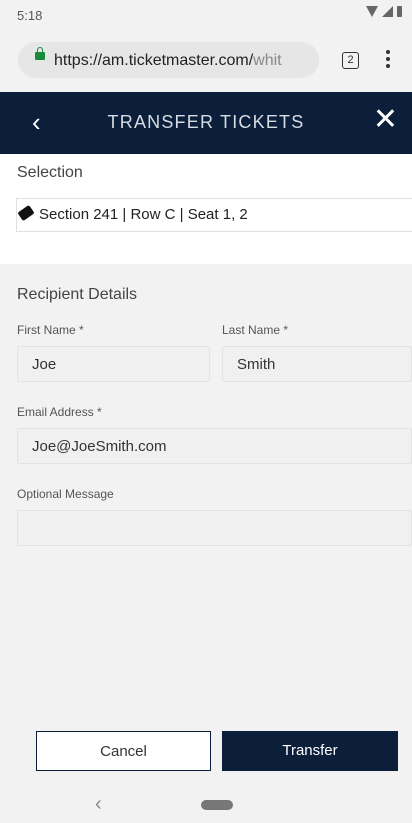 Image resolution: width=412 pixels, height=823 pixels. Describe the element at coordinates (30, 15) in the screenshot. I see `status-time: 5:18` at that location.